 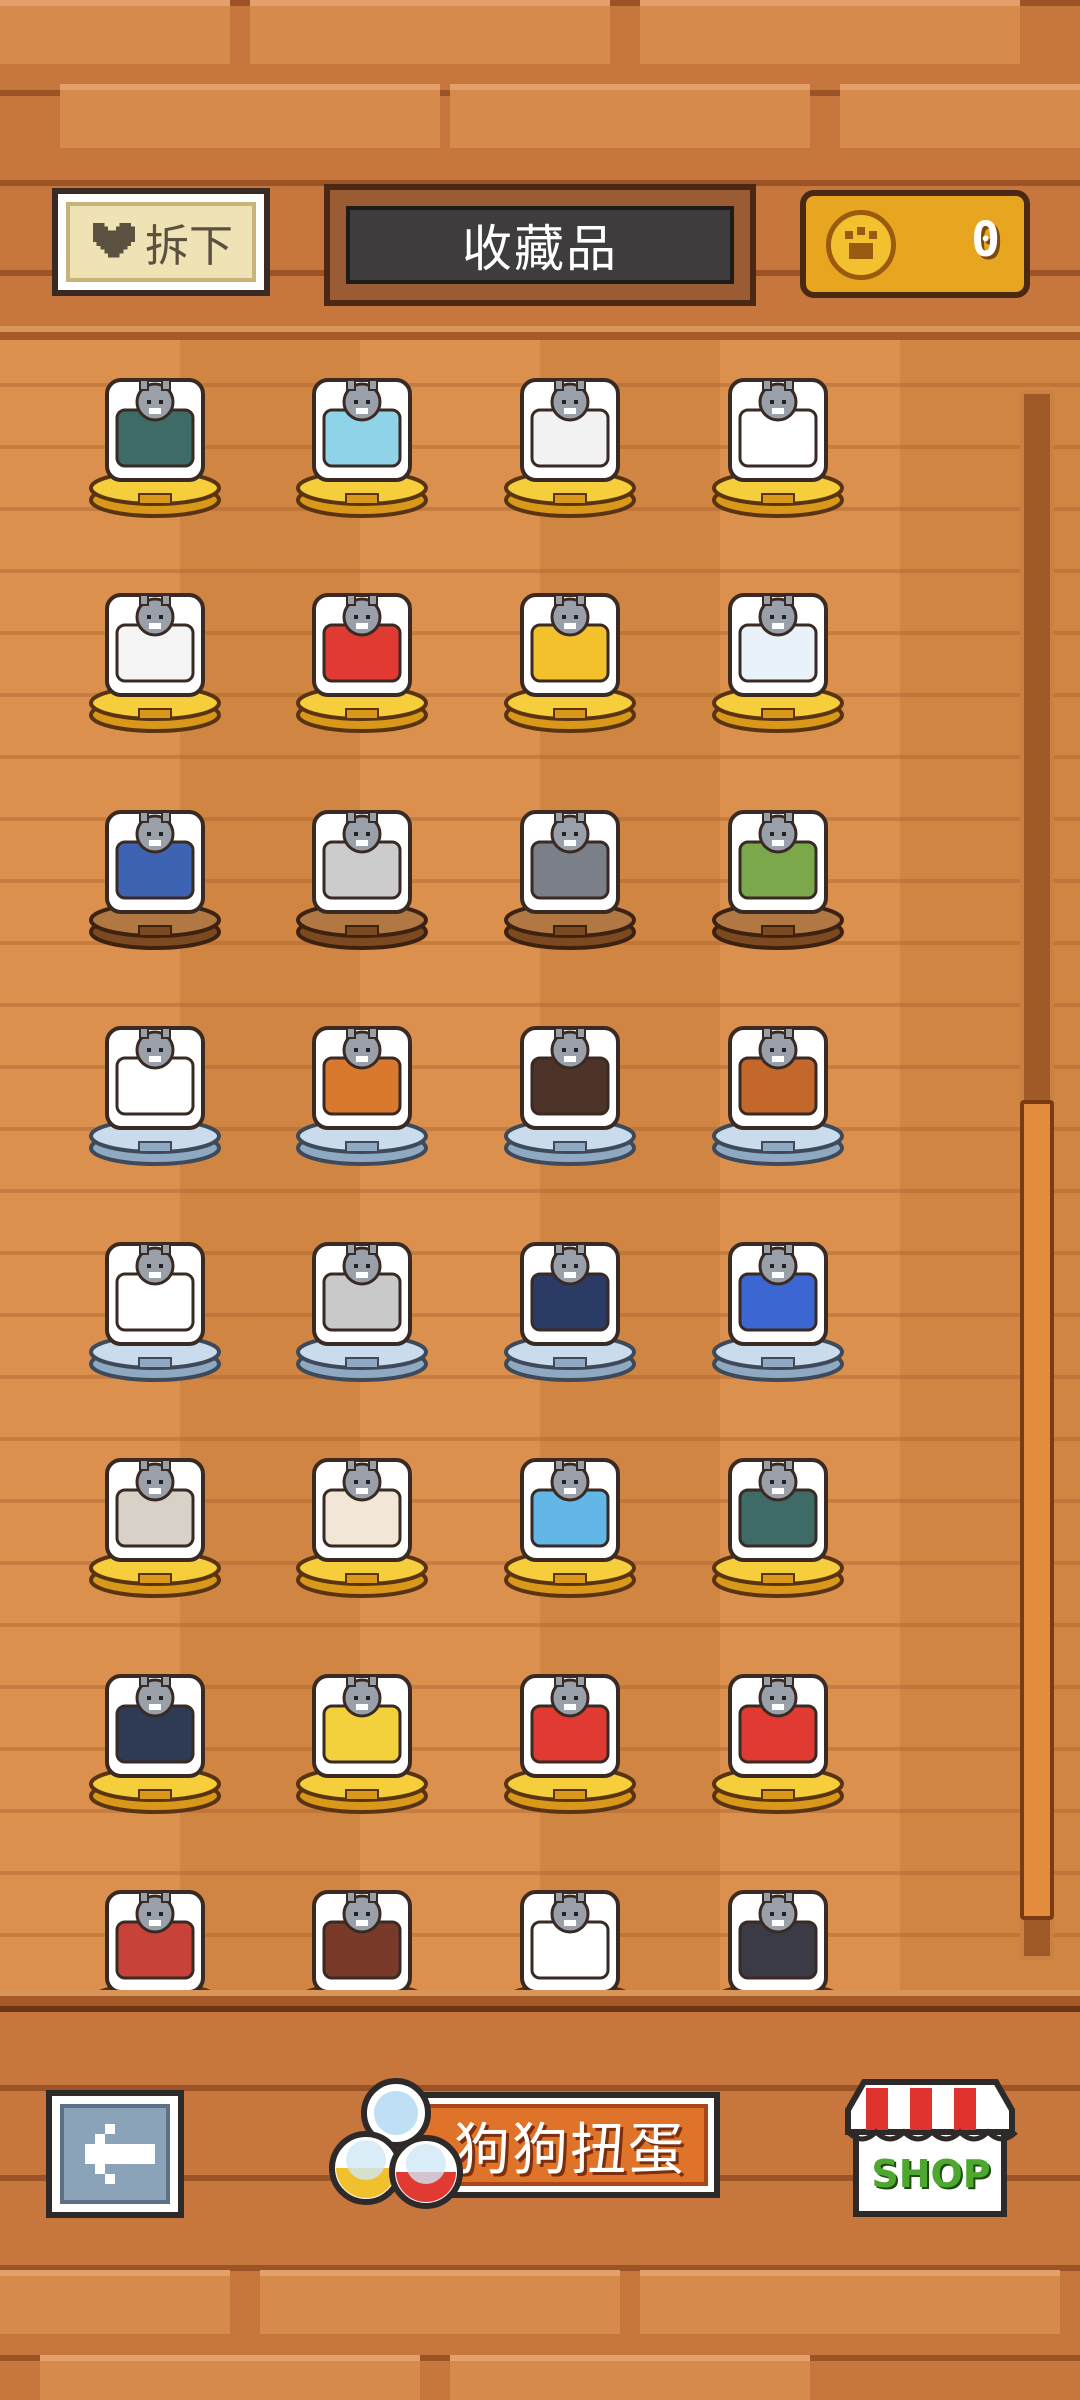 What do you see at coordinates (570, 1515) in the screenshot?
I see `collectible-blue-capsule-husky` at bounding box center [570, 1515].